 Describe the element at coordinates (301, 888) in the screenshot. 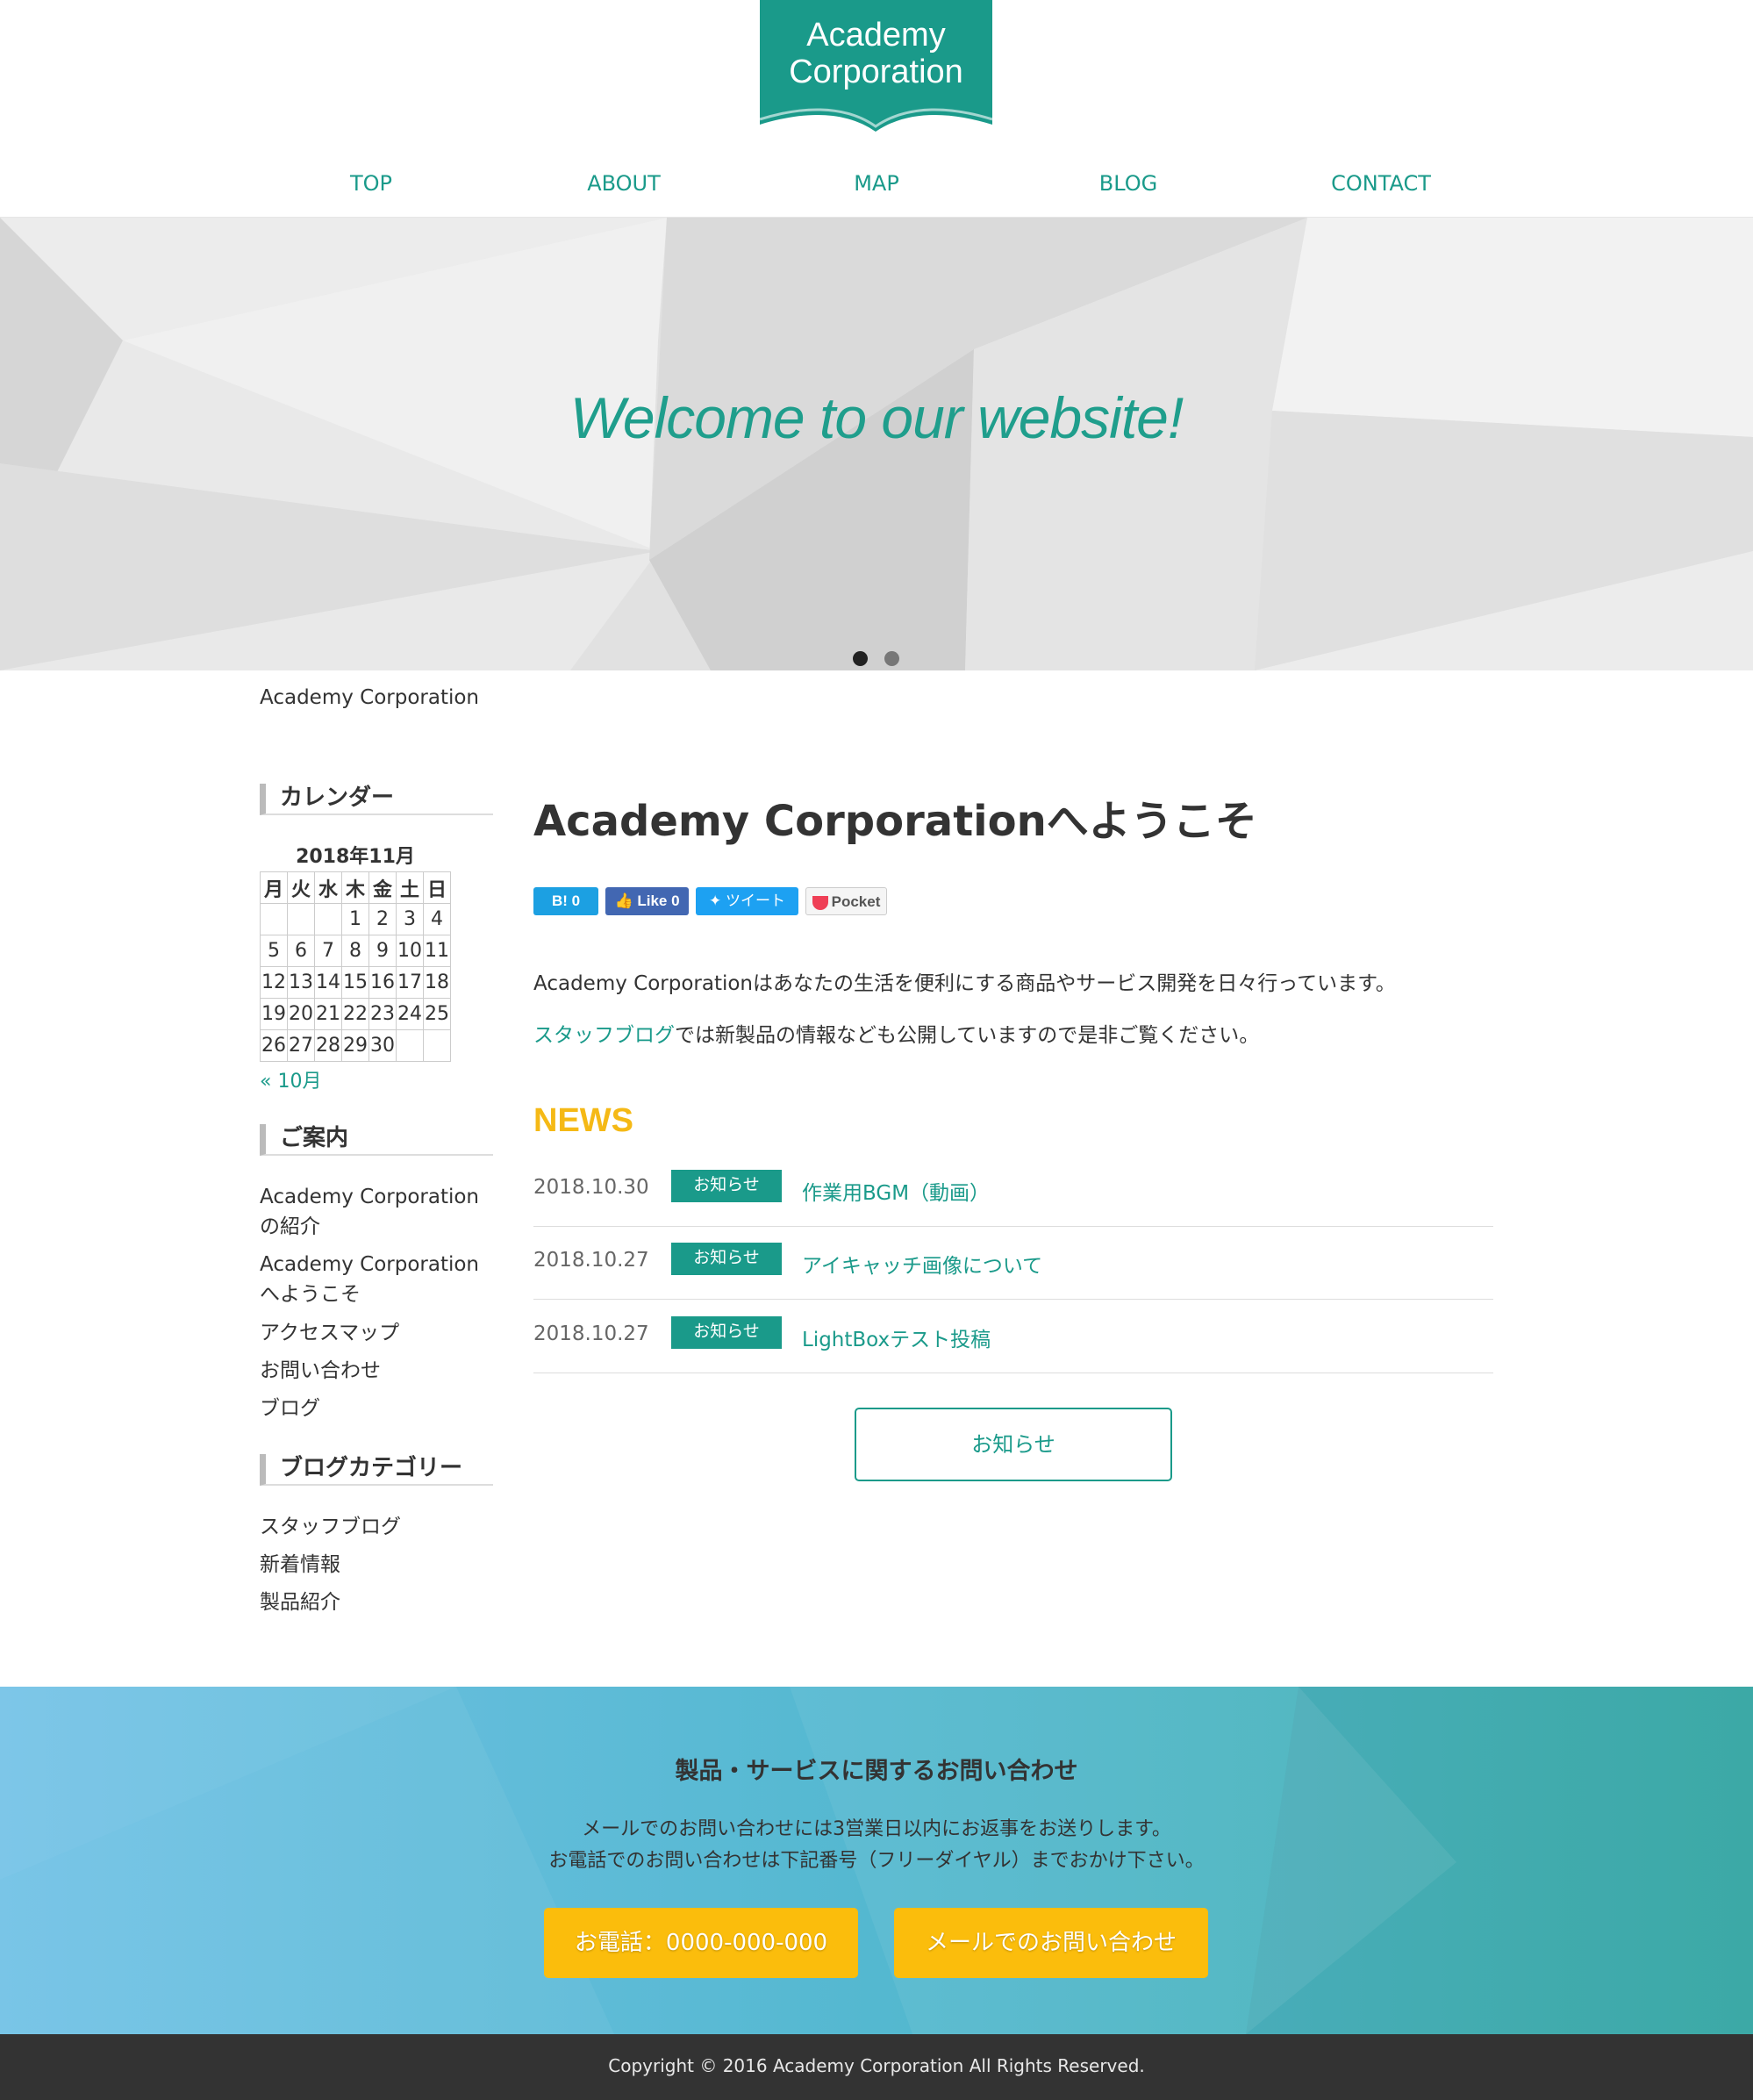

I see `weekday-tue: 火` at that location.